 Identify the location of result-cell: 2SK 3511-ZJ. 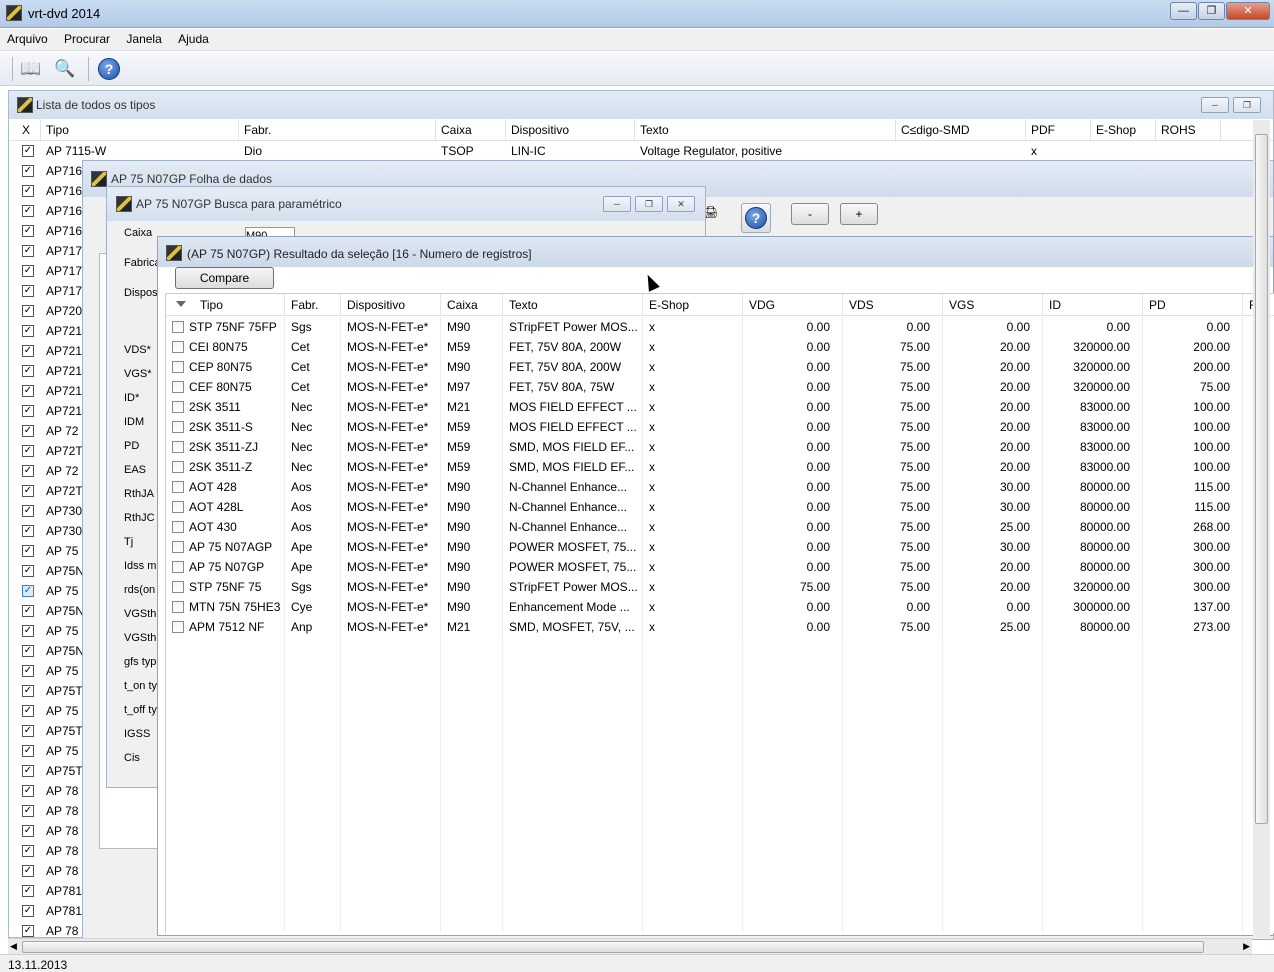
(225, 447).